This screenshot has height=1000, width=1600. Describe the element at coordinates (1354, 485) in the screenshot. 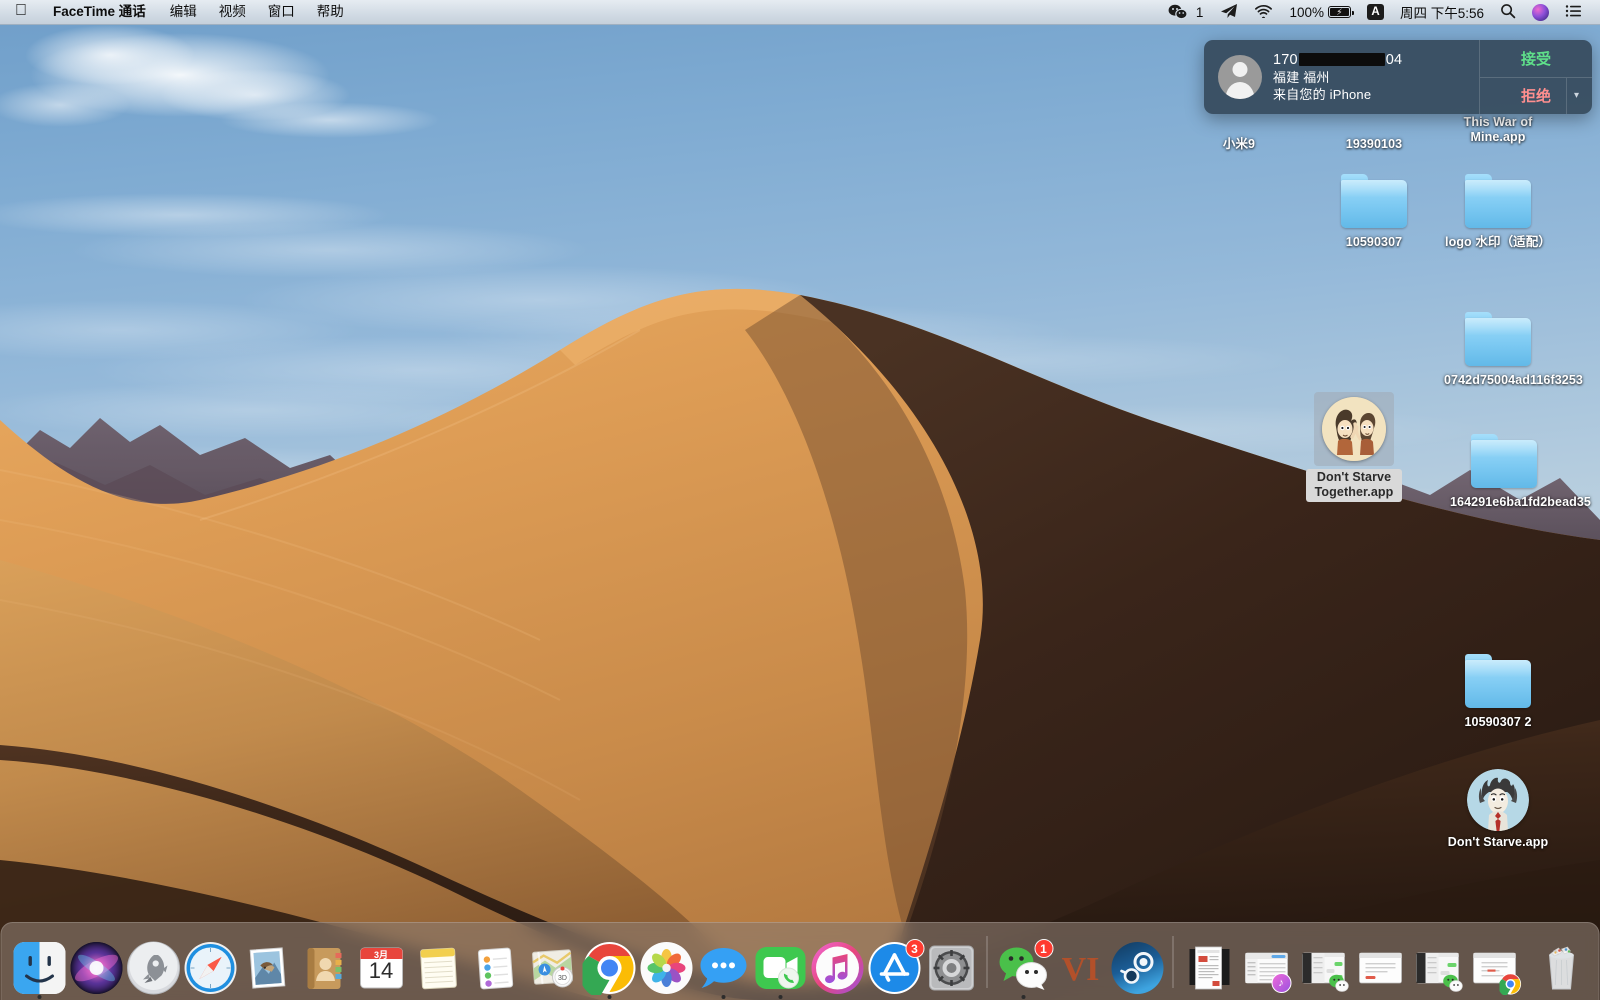

I see `desktop-icon-label: Don't Starve Together.app` at that location.